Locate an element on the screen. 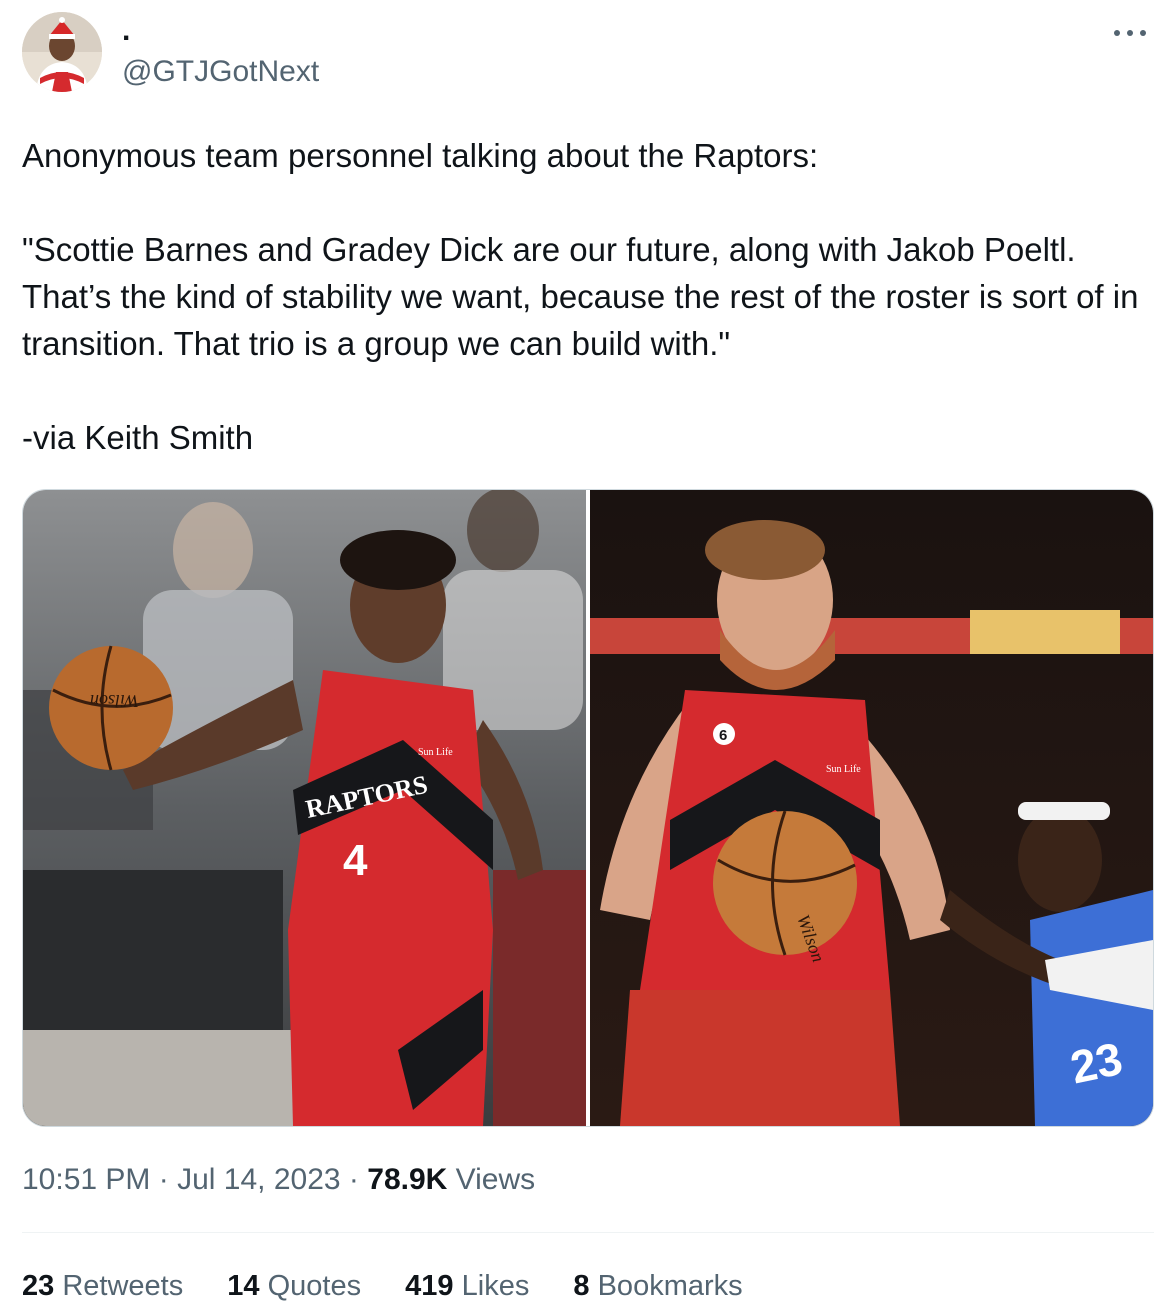 The width and height of the screenshot is (1176, 1306). divider is located at coordinates (588, 1232).